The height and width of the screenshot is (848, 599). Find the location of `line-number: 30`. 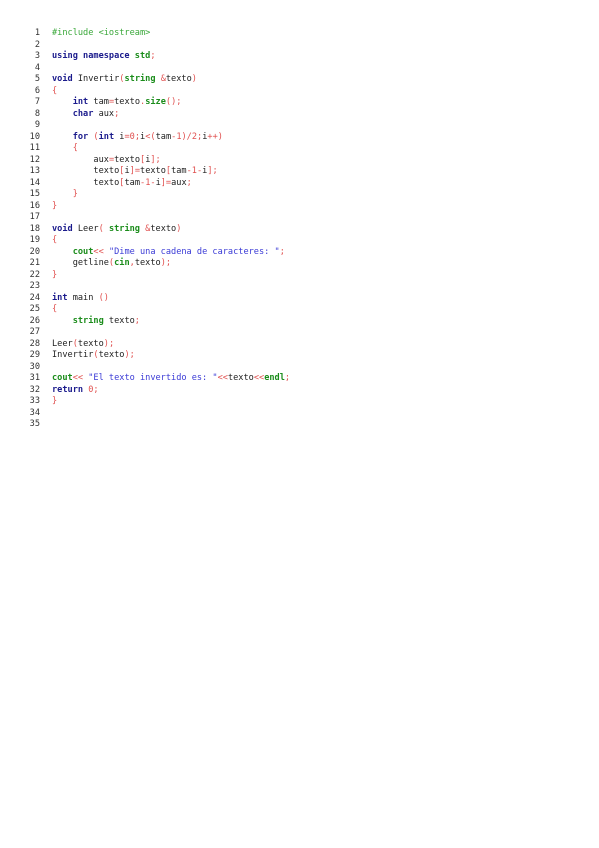

line-number: 30 is located at coordinates (34, 366).